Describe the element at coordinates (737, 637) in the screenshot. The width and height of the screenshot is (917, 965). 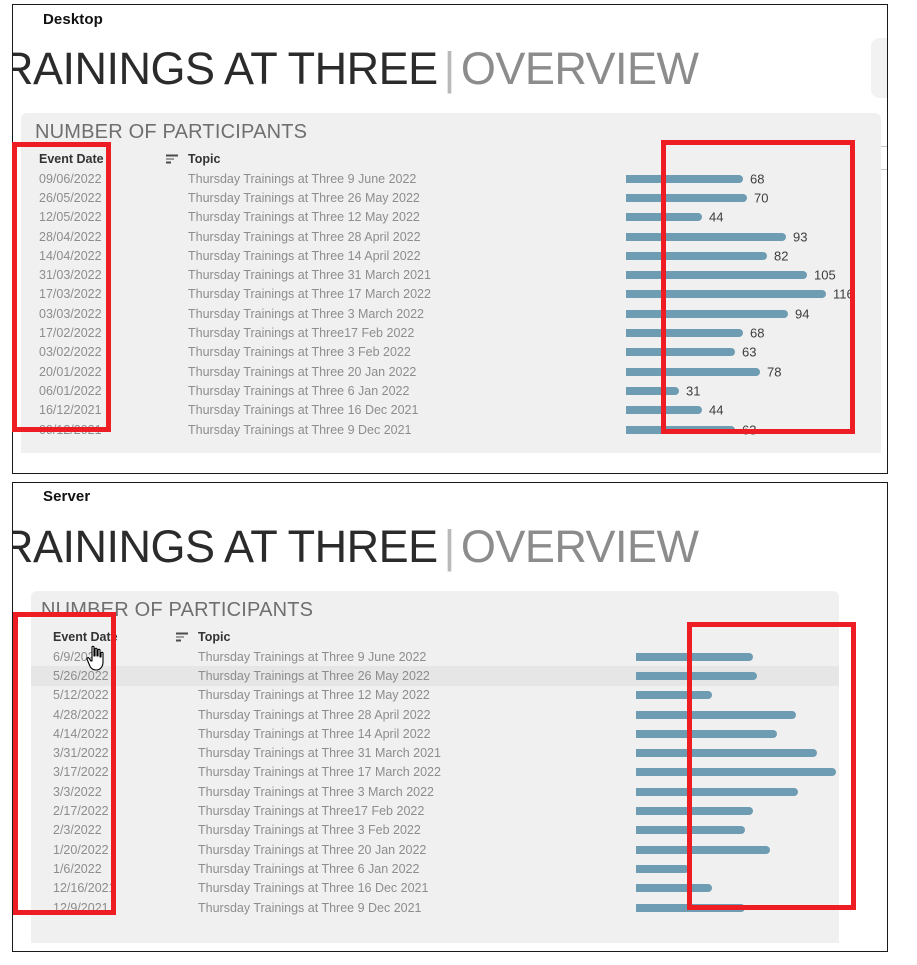
I see `column-header-bars` at that location.